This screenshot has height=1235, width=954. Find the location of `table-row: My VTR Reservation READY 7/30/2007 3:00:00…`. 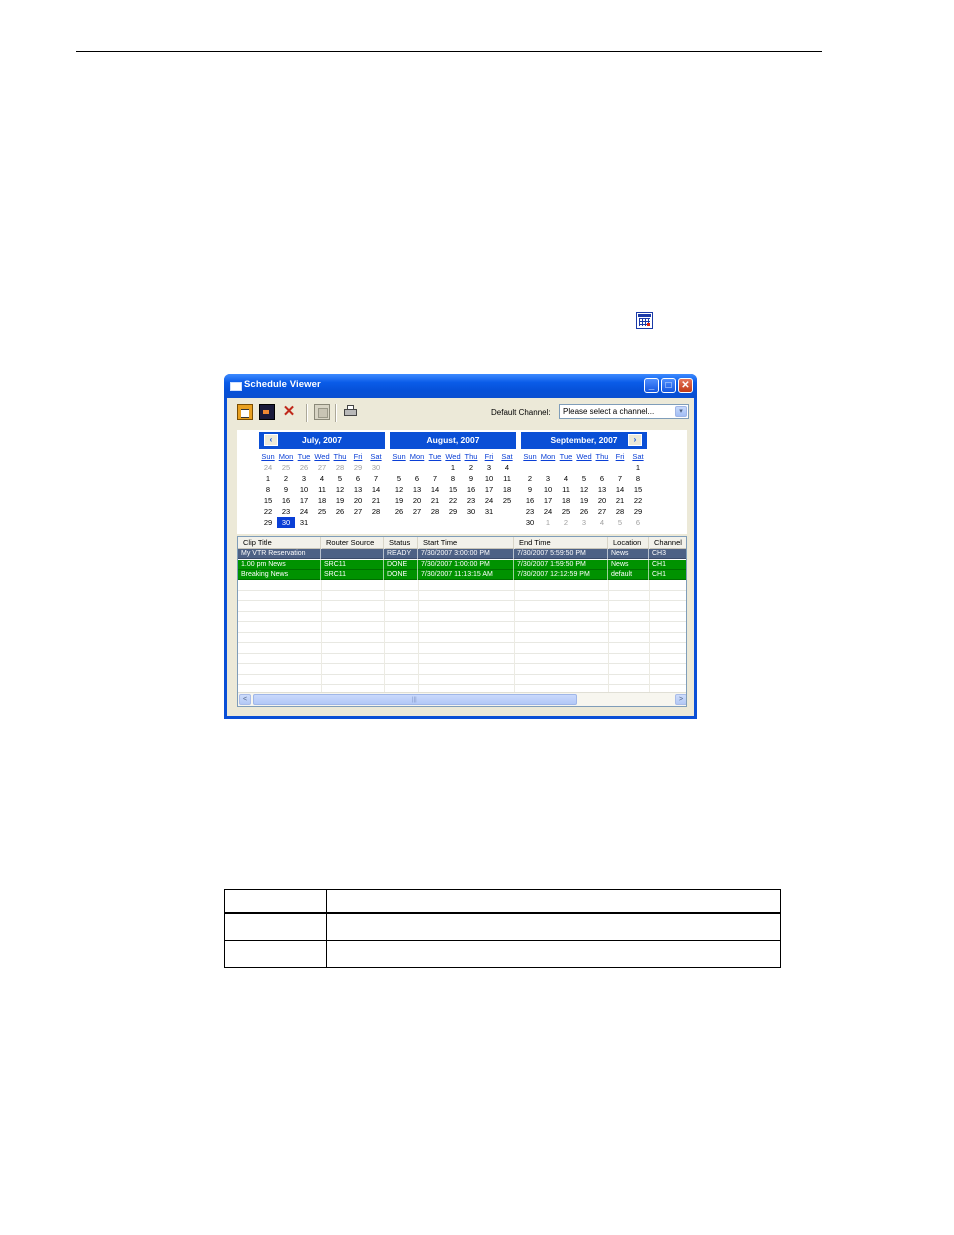

table-row: My VTR Reservation READY 7/30/2007 3:00:00… is located at coordinates (462, 554).